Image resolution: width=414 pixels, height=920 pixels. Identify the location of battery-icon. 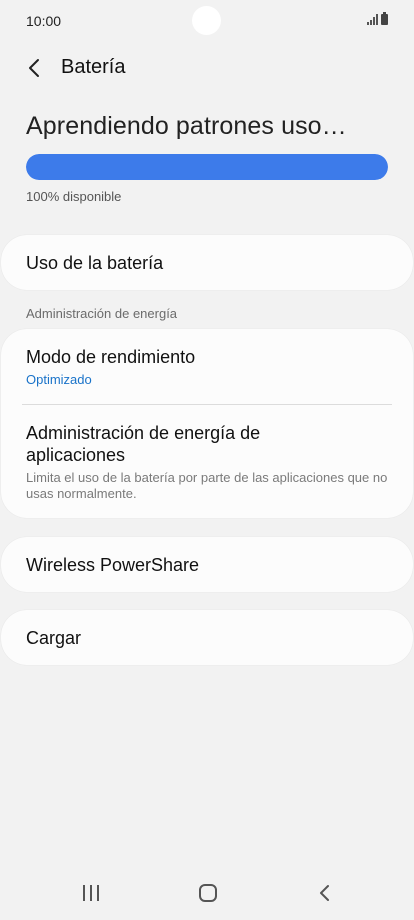
(384, 18).